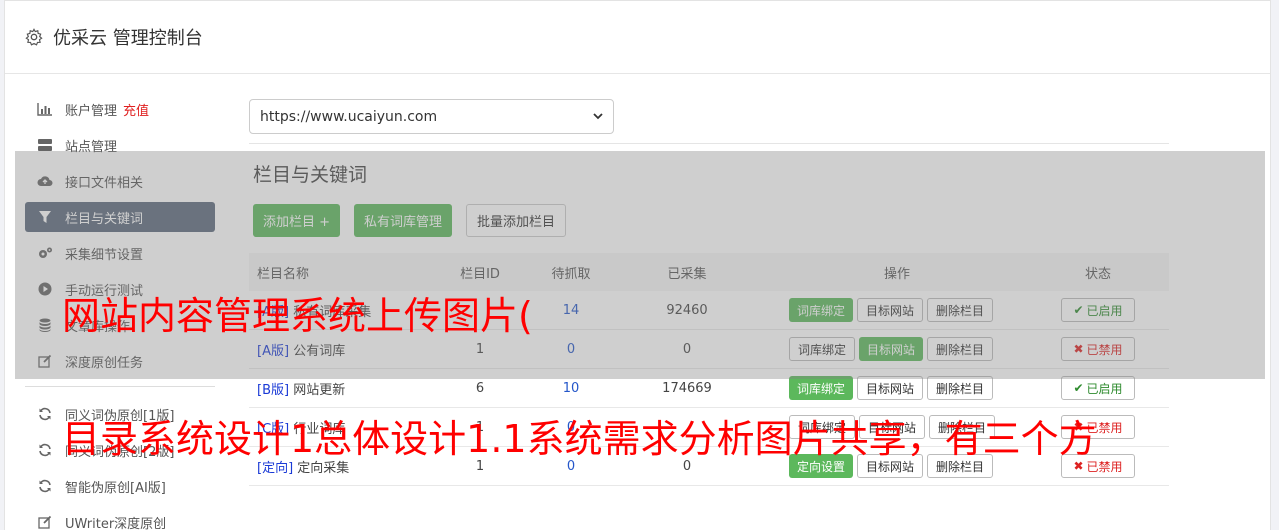 This screenshot has width=1279, height=530. What do you see at coordinates (34, 37) in the screenshot?
I see `gear-icon` at bounding box center [34, 37].